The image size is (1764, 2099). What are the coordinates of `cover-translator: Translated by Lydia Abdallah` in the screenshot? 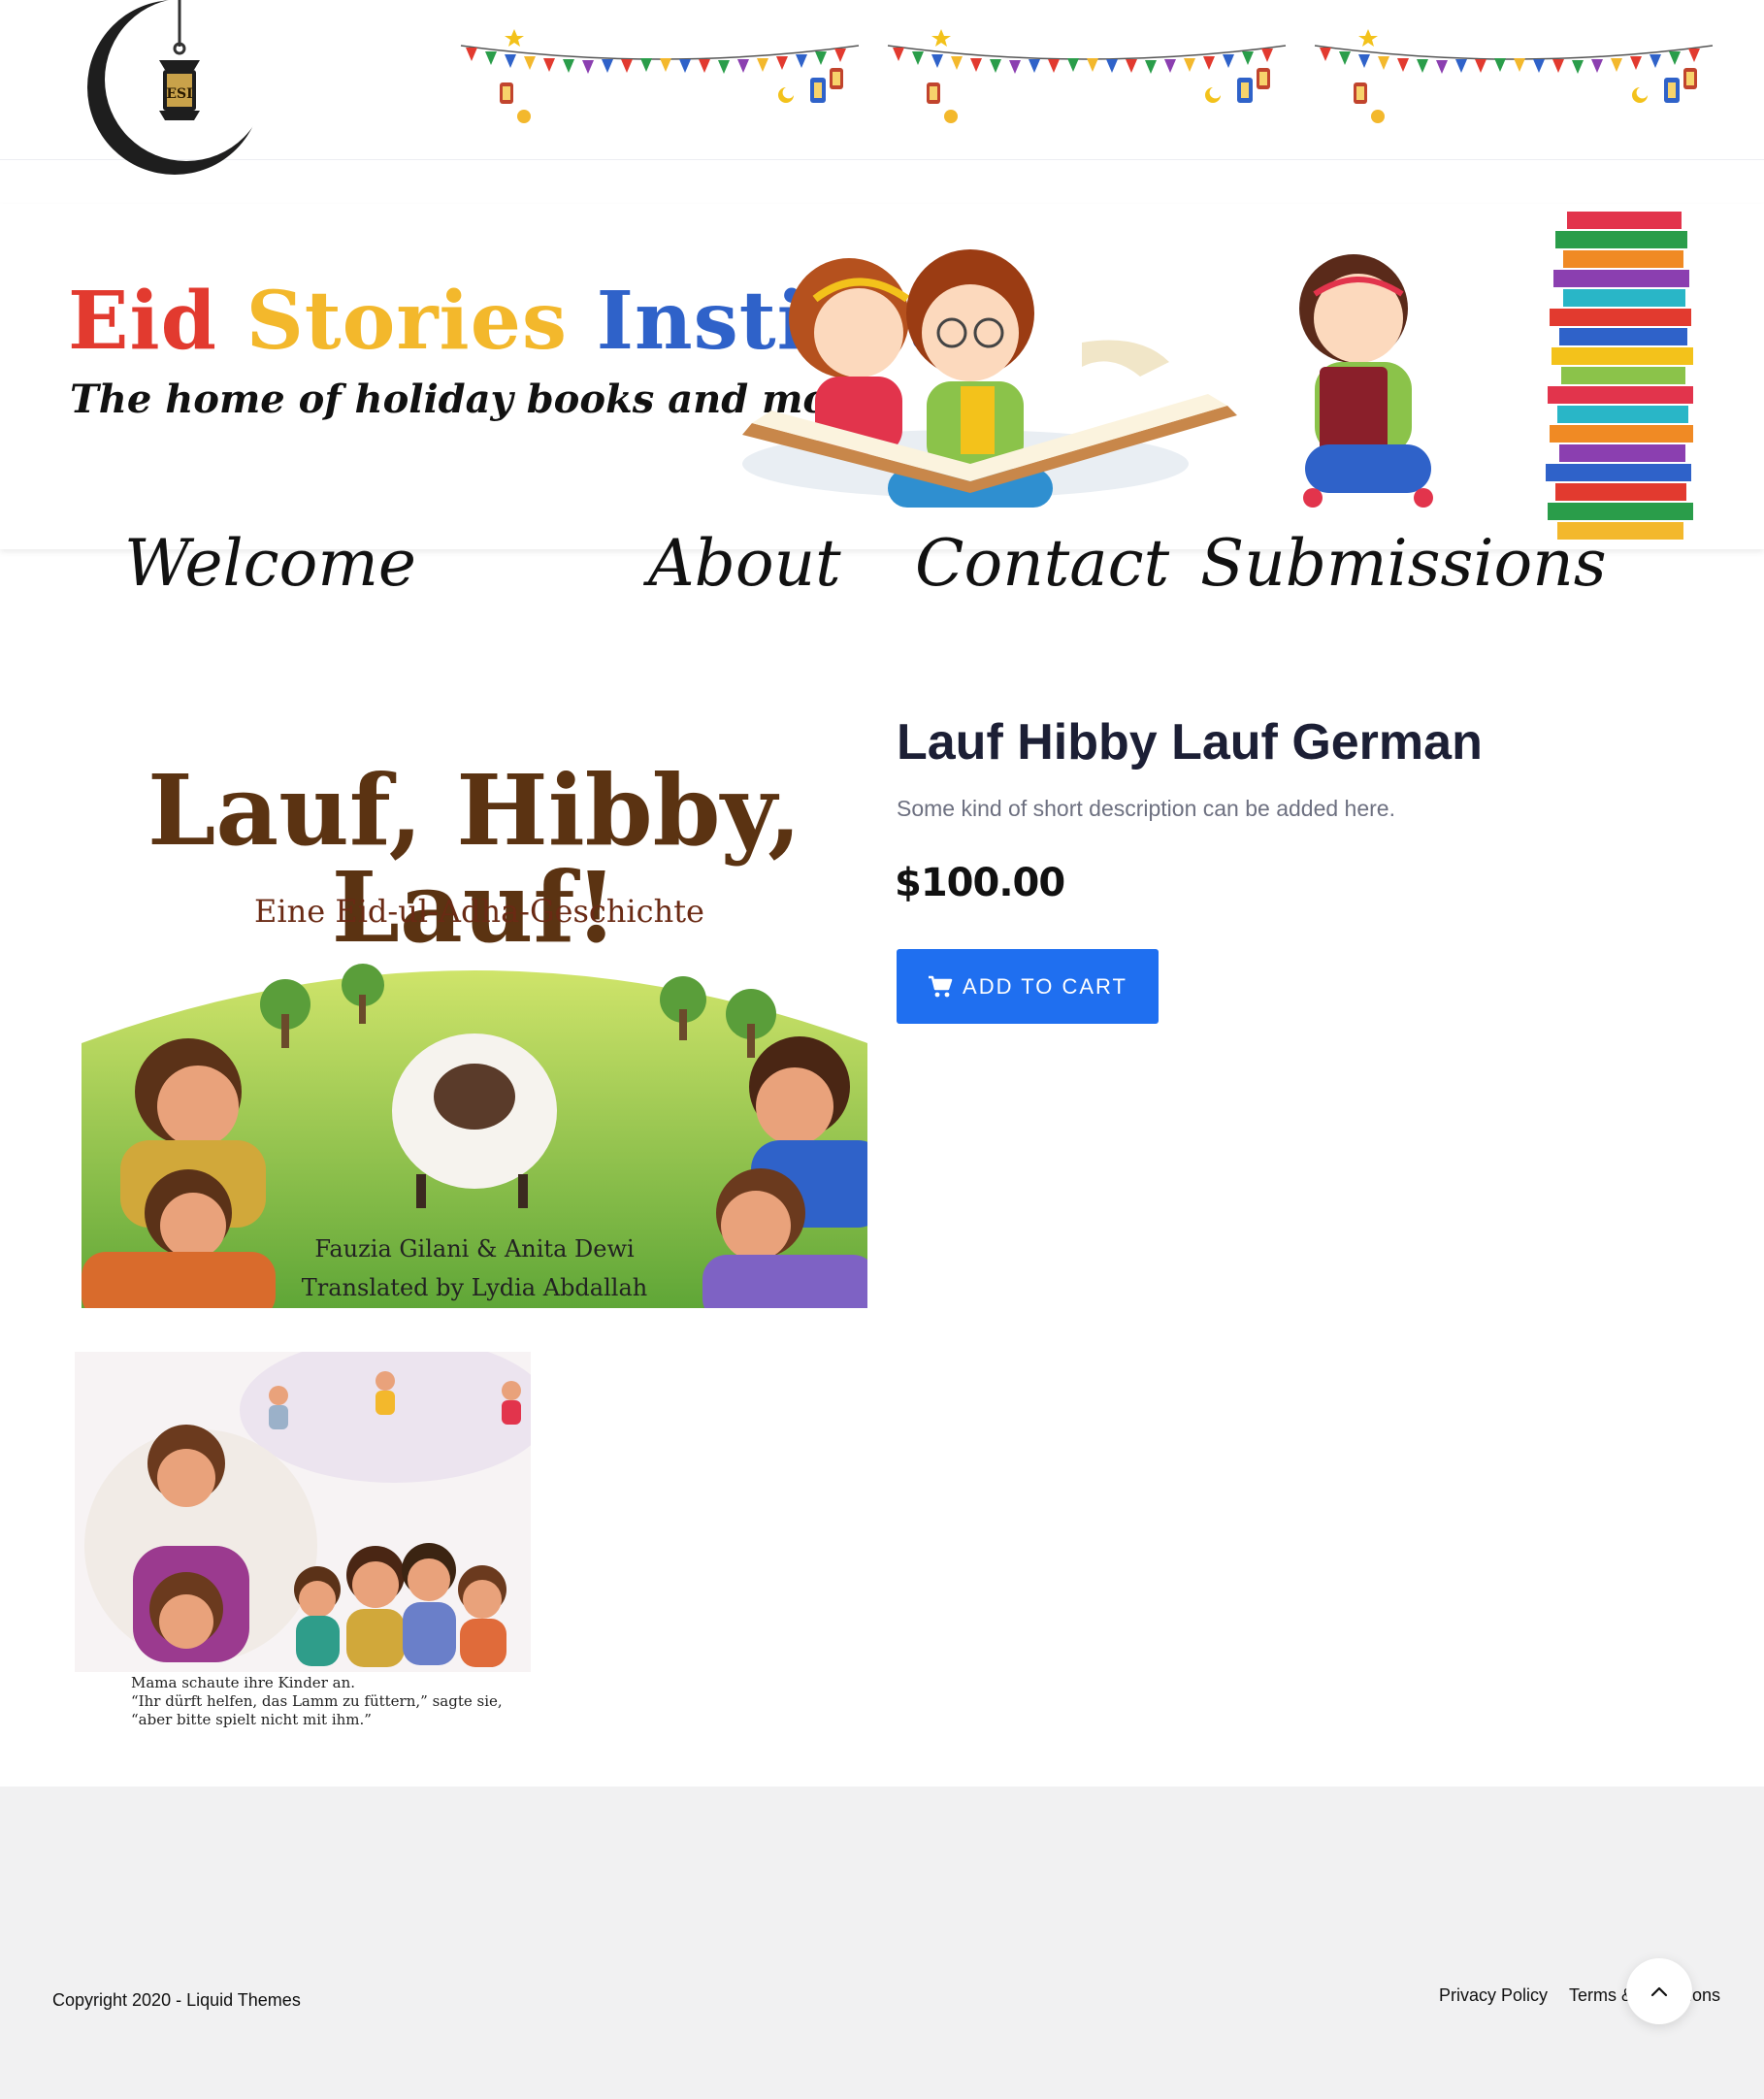 It's located at (474, 1287).